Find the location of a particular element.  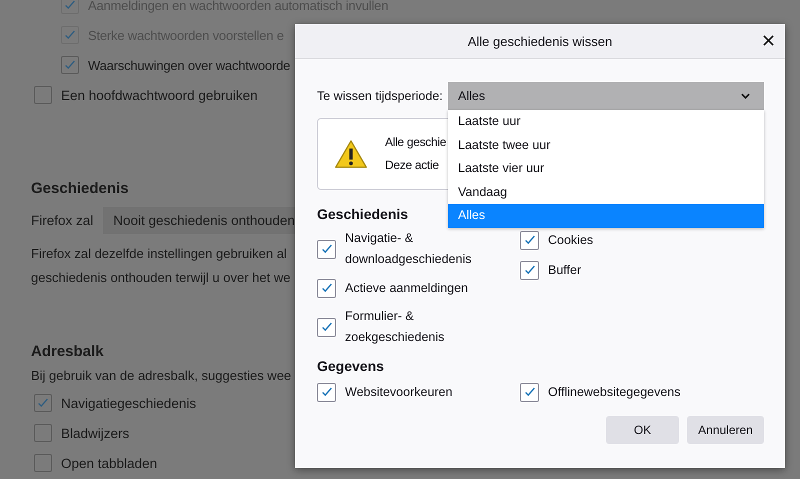

checkbox-label: Formulier- & zoekgeschiedenis is located at coordinates (395, 327).